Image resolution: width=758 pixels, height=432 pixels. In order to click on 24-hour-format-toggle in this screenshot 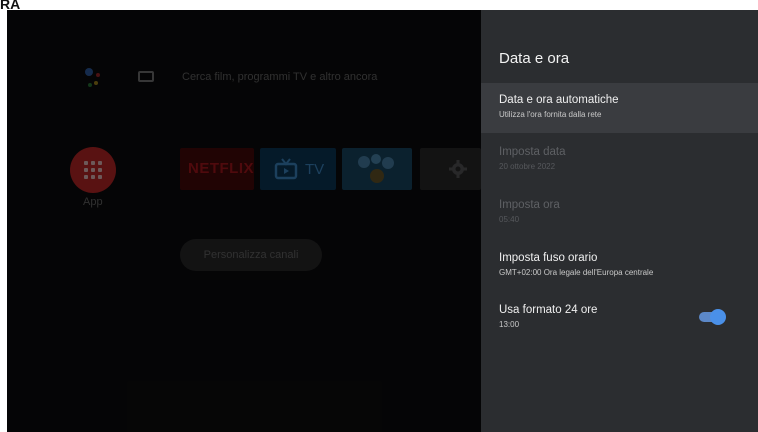, I will do `click(712, 317)`.